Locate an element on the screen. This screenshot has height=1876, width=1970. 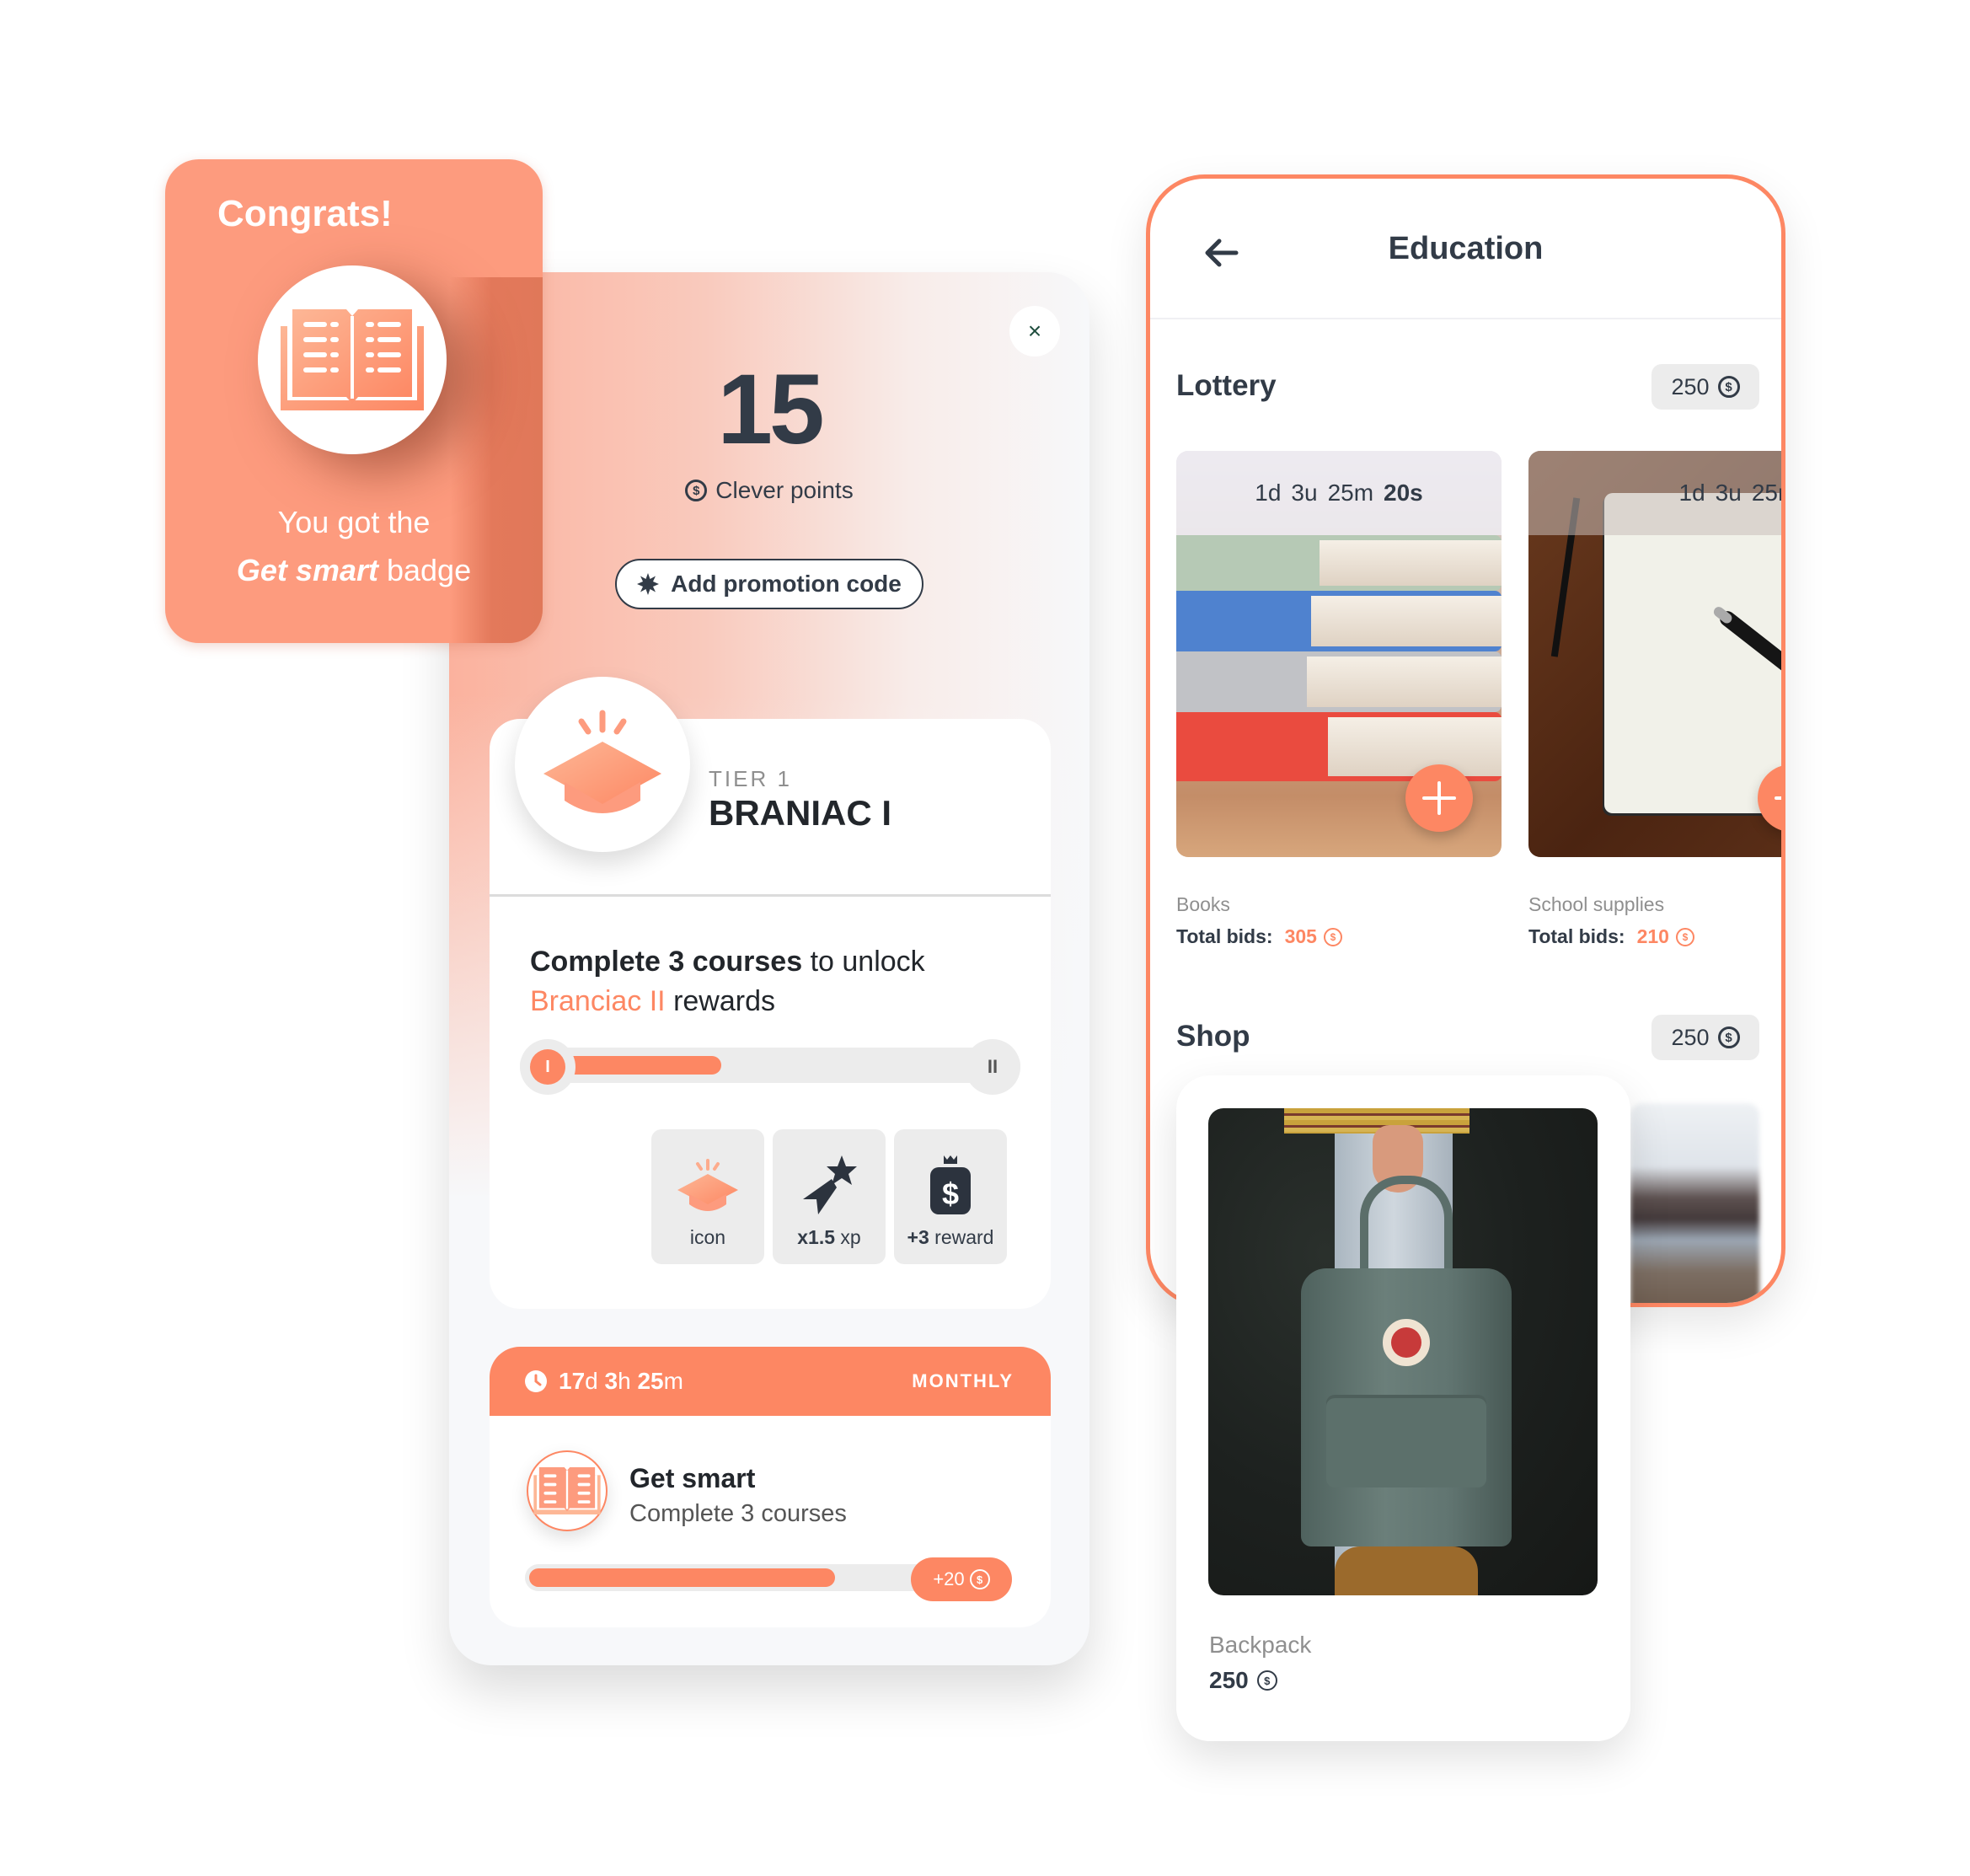
notebook is located at coordinates (1692, 653).